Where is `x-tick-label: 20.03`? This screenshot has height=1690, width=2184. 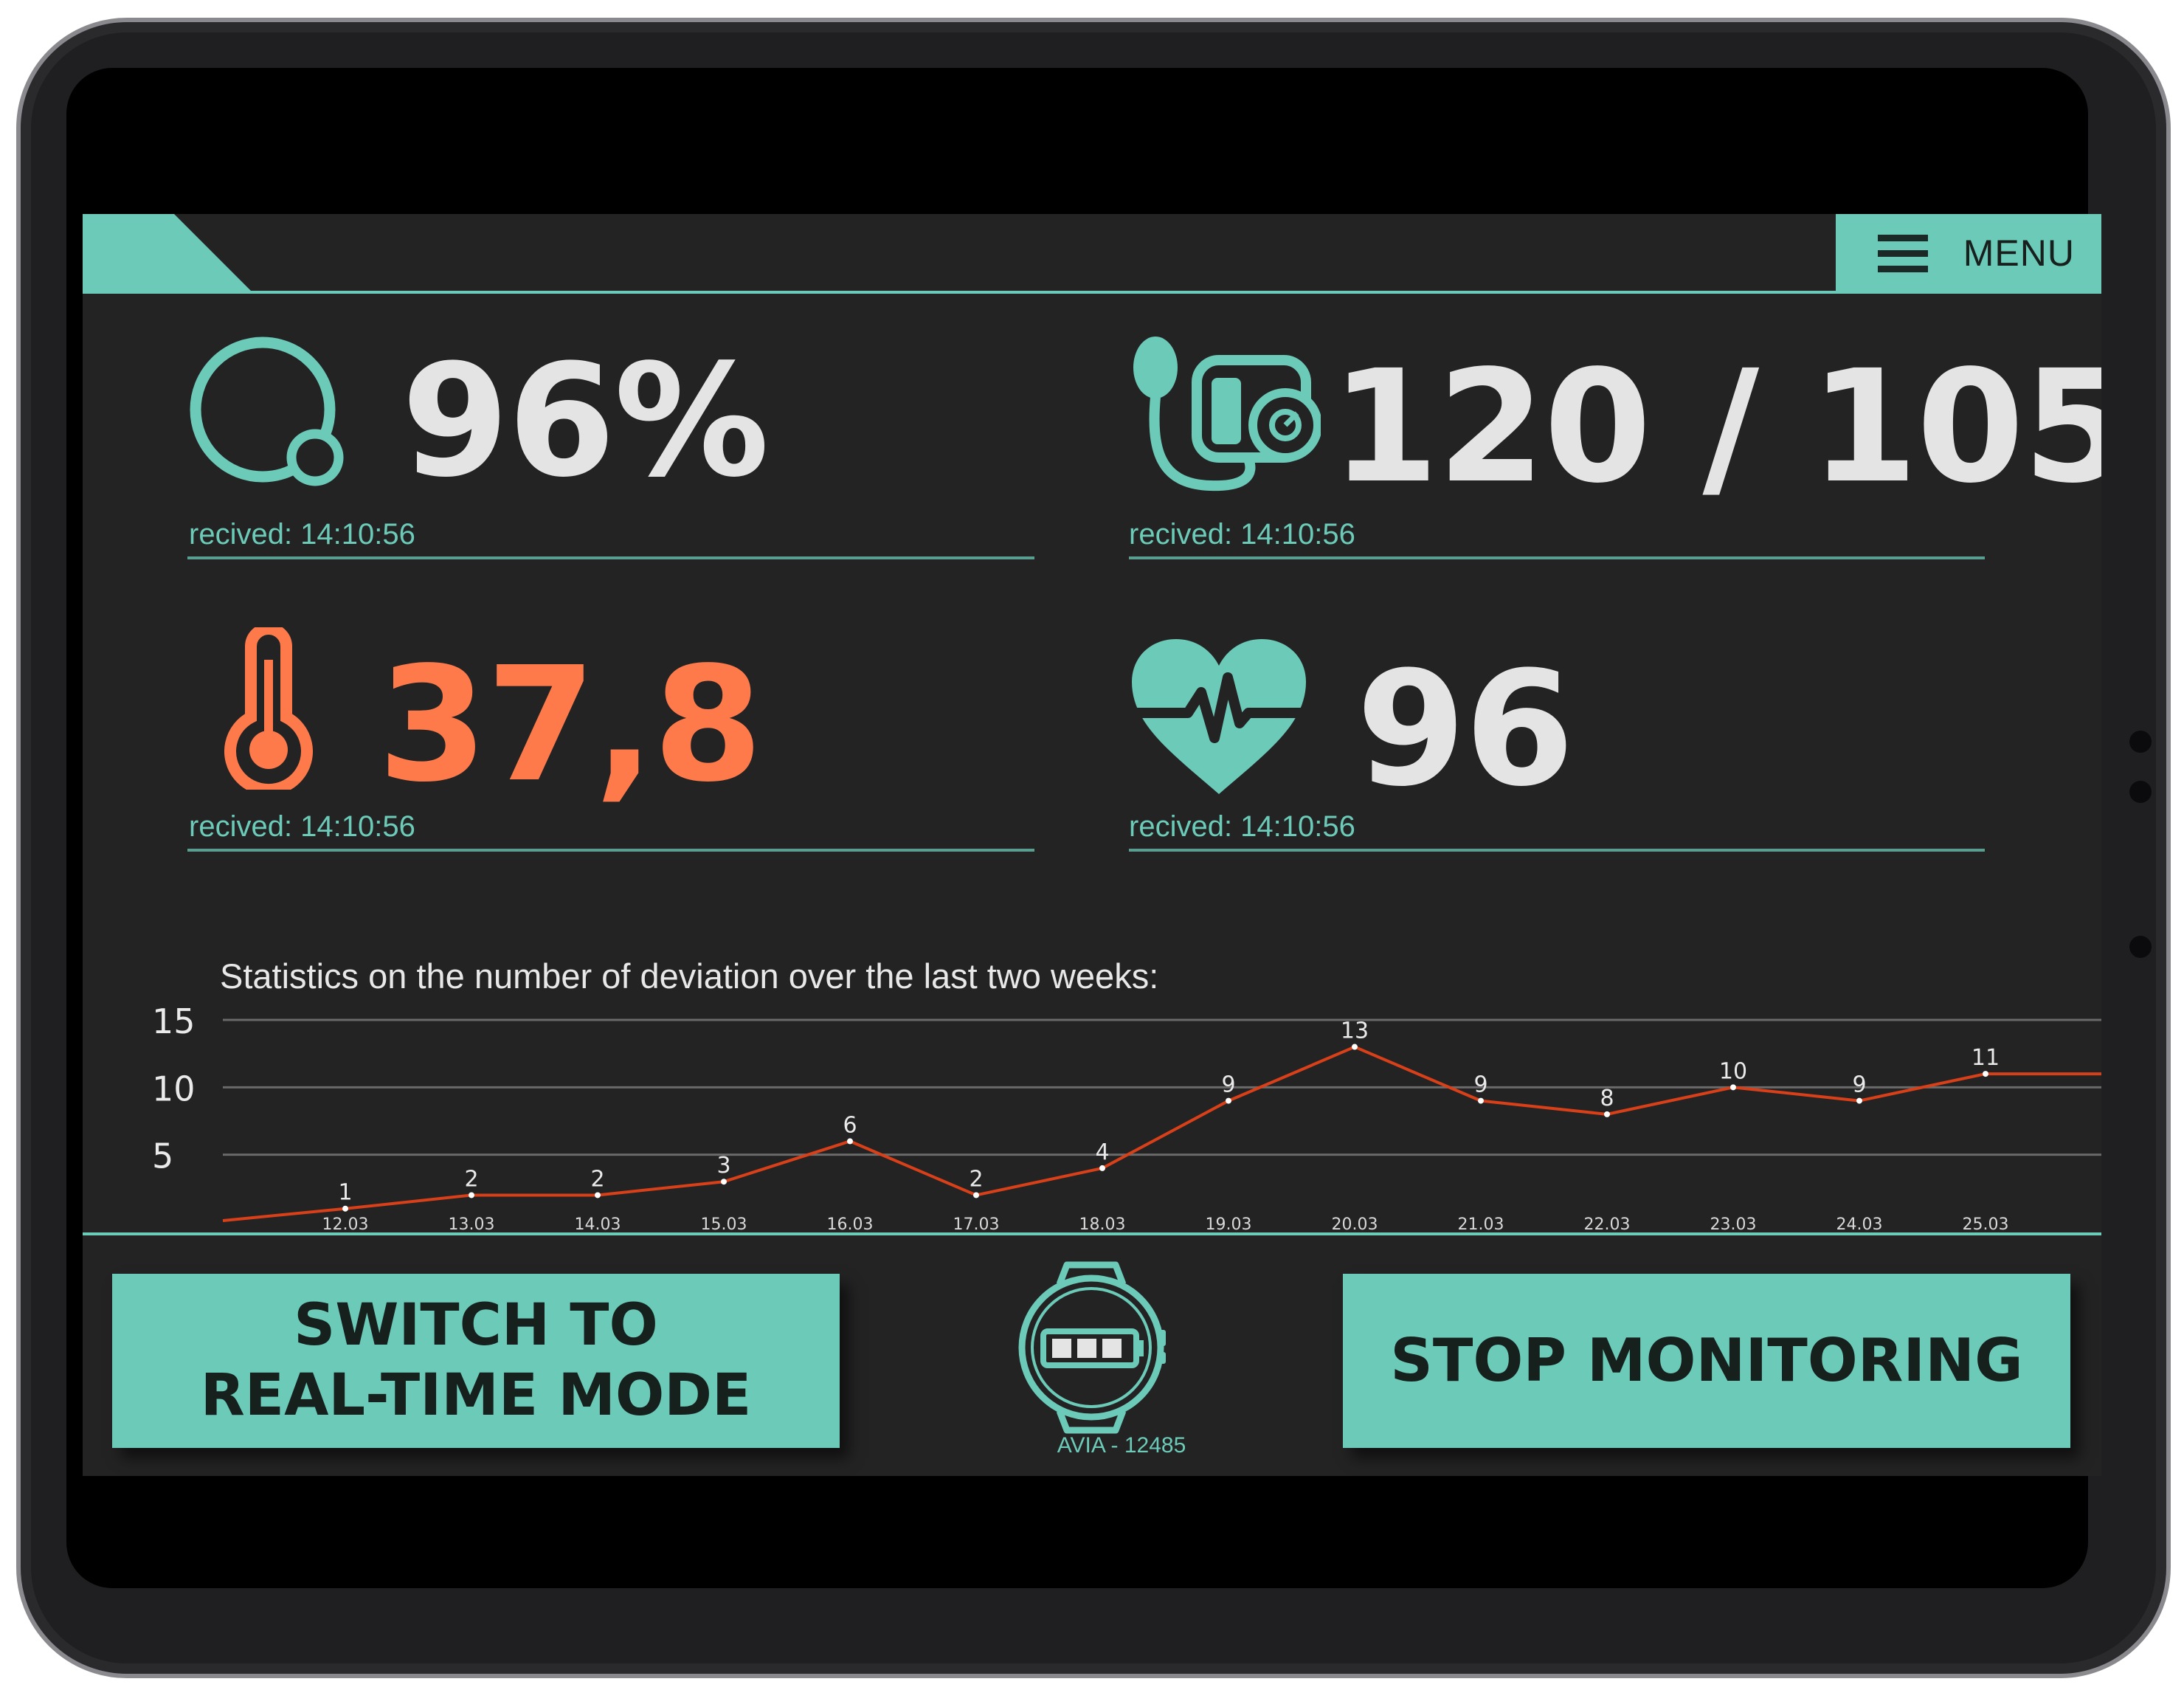 x-tick-label: 20.03 is located at coordinates (1355, 1224).